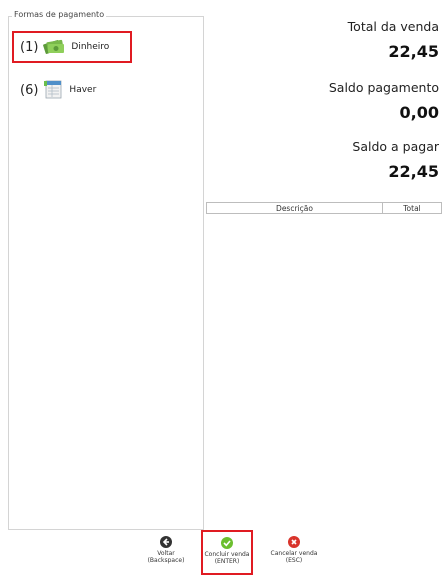 The width and height of the screenshot is (443, 575). I want to click on saldo-pagamento-value: 0,00, so click(419, 112).